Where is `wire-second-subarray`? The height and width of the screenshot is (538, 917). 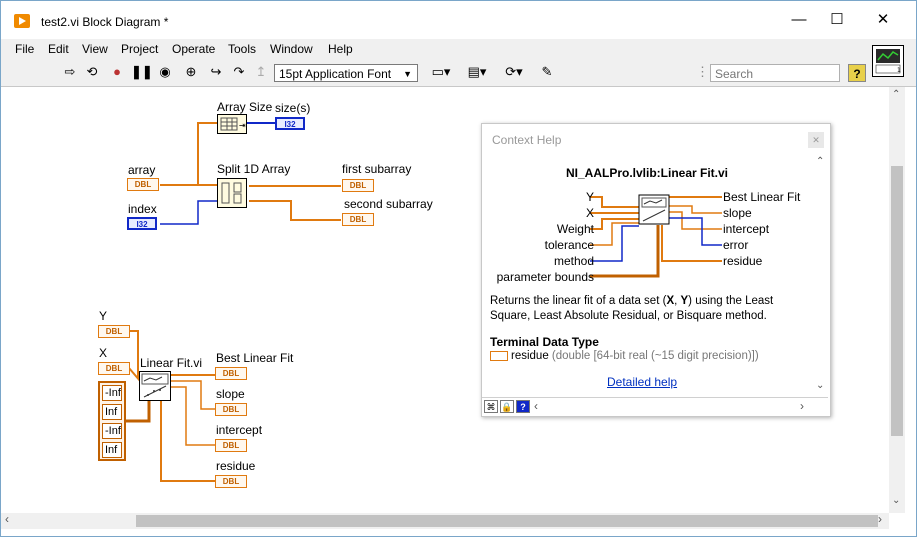
wire-second-subarray is located at coordinates (295, 210).